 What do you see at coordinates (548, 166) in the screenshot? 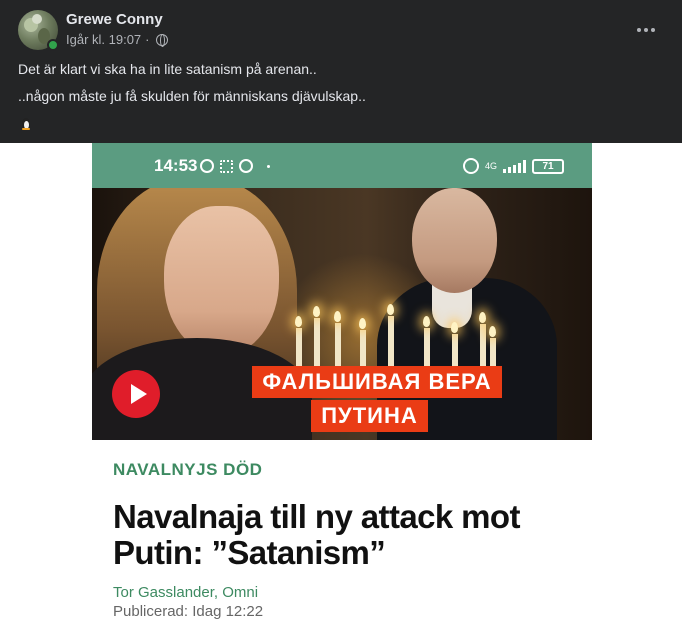
I see `battery-icon: 71` at bounding box center [548, 166].